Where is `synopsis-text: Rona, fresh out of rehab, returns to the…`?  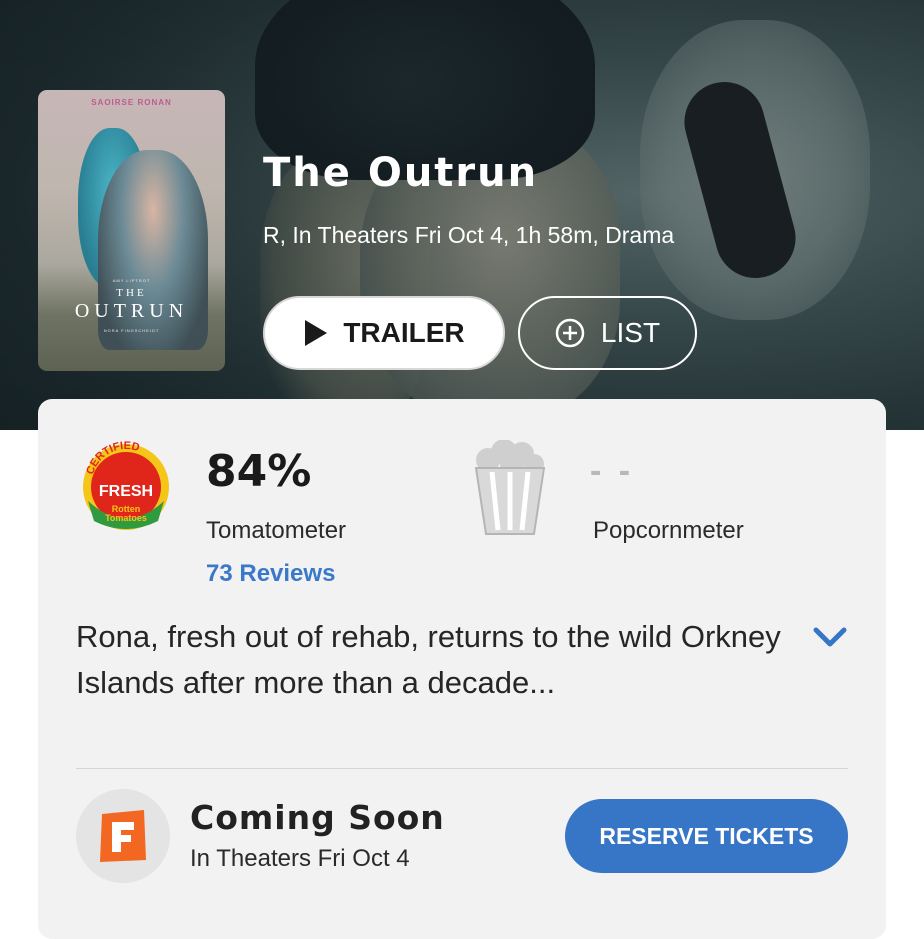 synopsis-text: Rona, fresh out of rehab, returns to the… is located at coordinates (428, 659).